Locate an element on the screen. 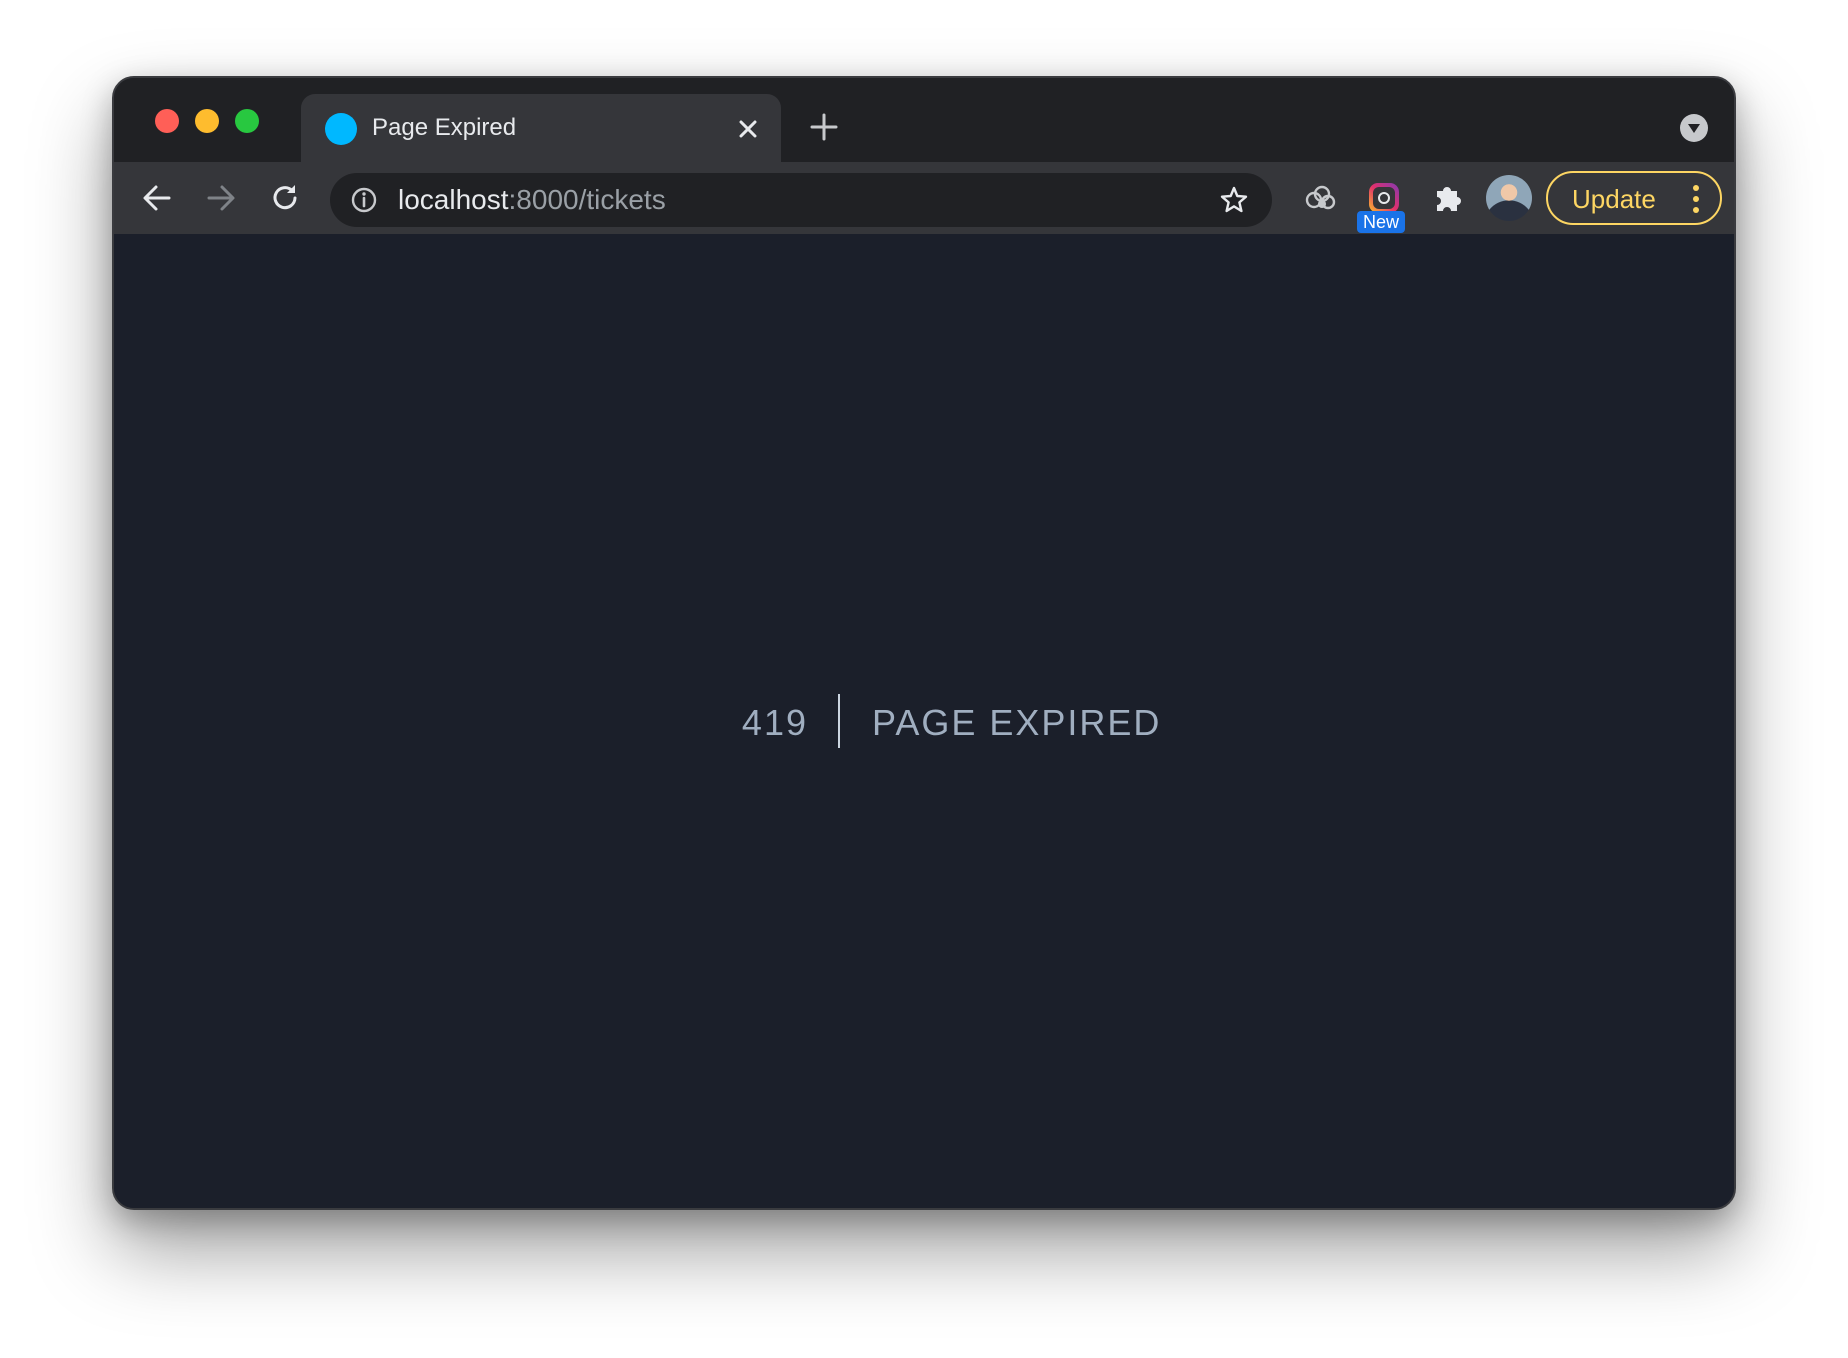  tab-page-expired: Page Expired is located at coordinates (541, 128).